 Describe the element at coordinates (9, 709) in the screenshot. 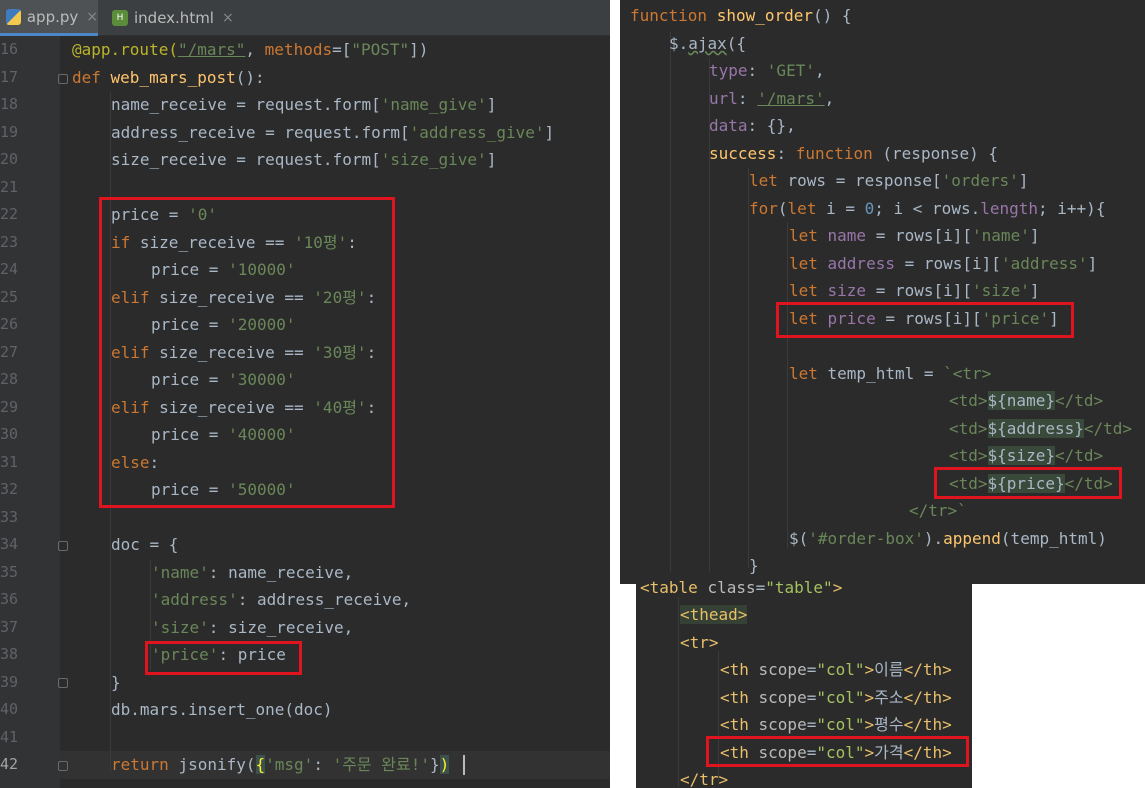

I see `line-number: 40` at that location.